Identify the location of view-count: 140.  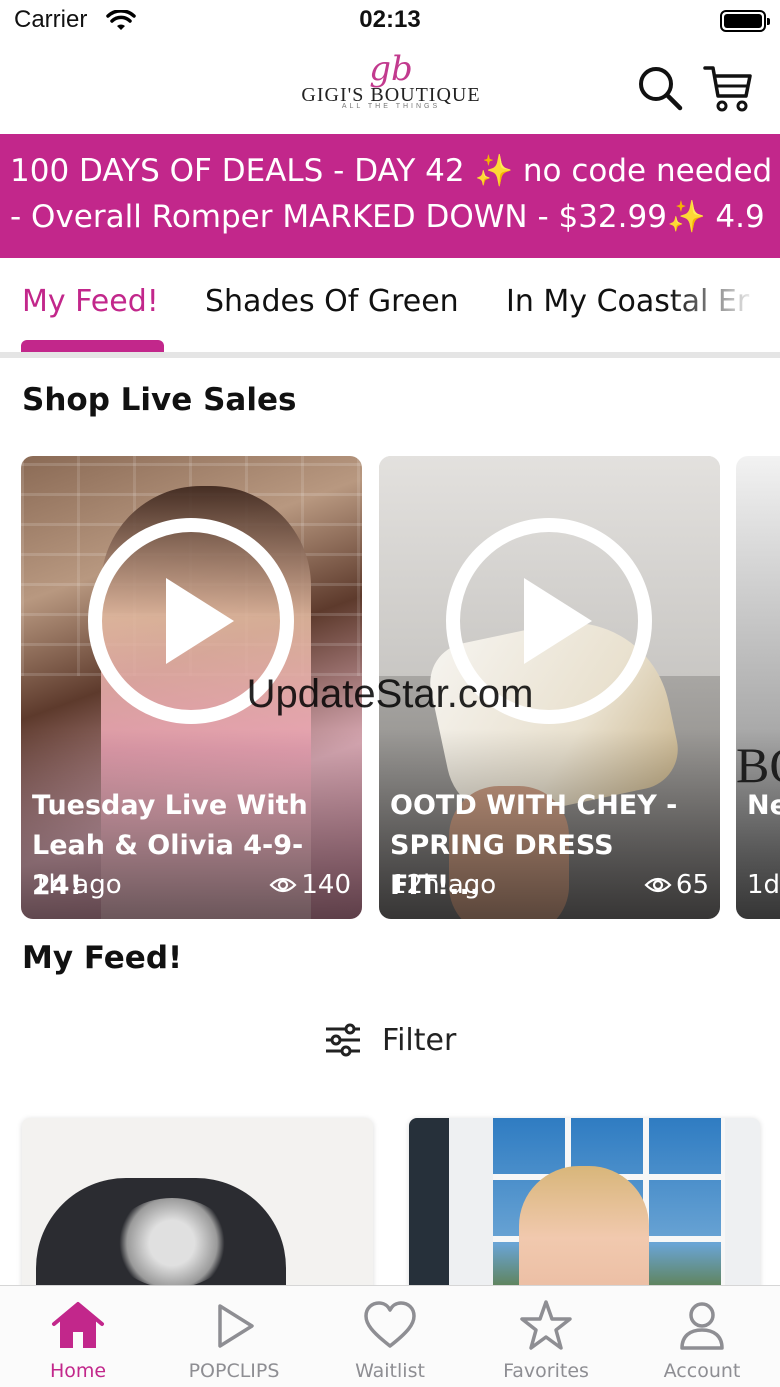
(310, 885).